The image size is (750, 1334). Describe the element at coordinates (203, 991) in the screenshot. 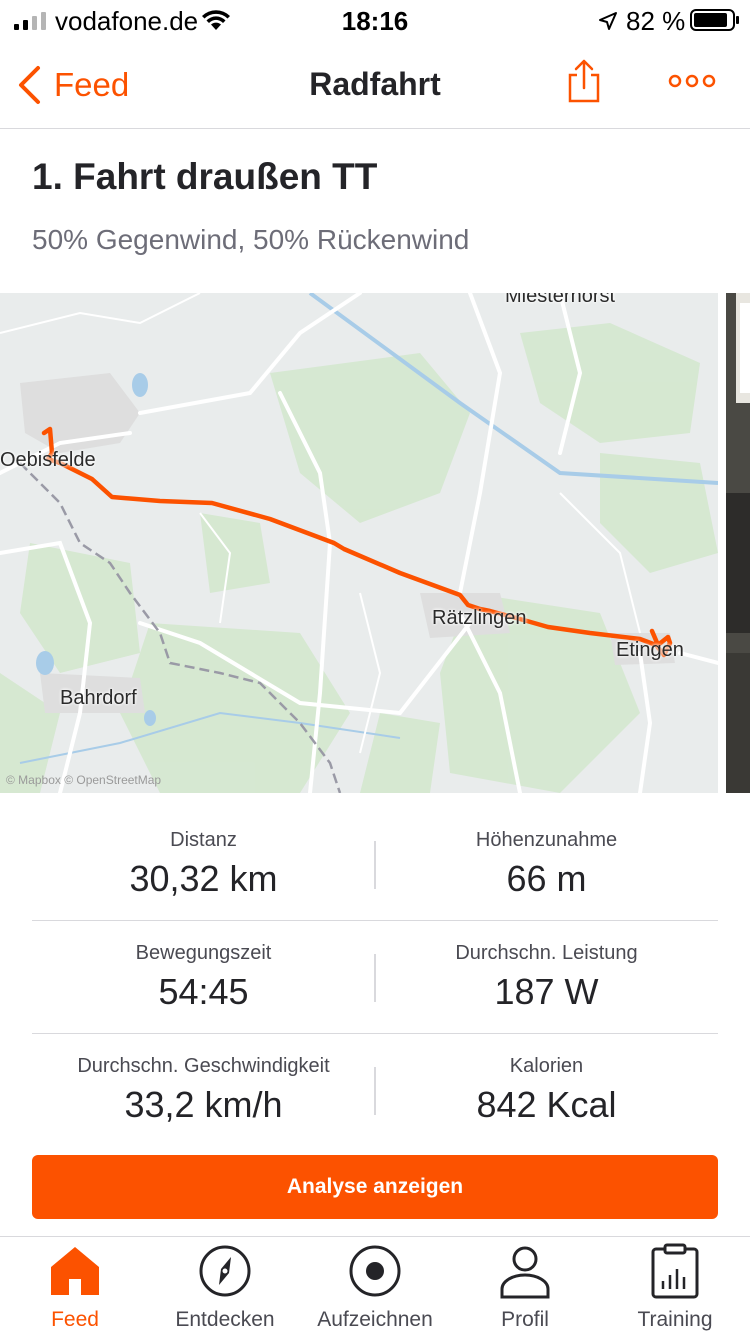

I see `stat-value: 54:45` at that location.